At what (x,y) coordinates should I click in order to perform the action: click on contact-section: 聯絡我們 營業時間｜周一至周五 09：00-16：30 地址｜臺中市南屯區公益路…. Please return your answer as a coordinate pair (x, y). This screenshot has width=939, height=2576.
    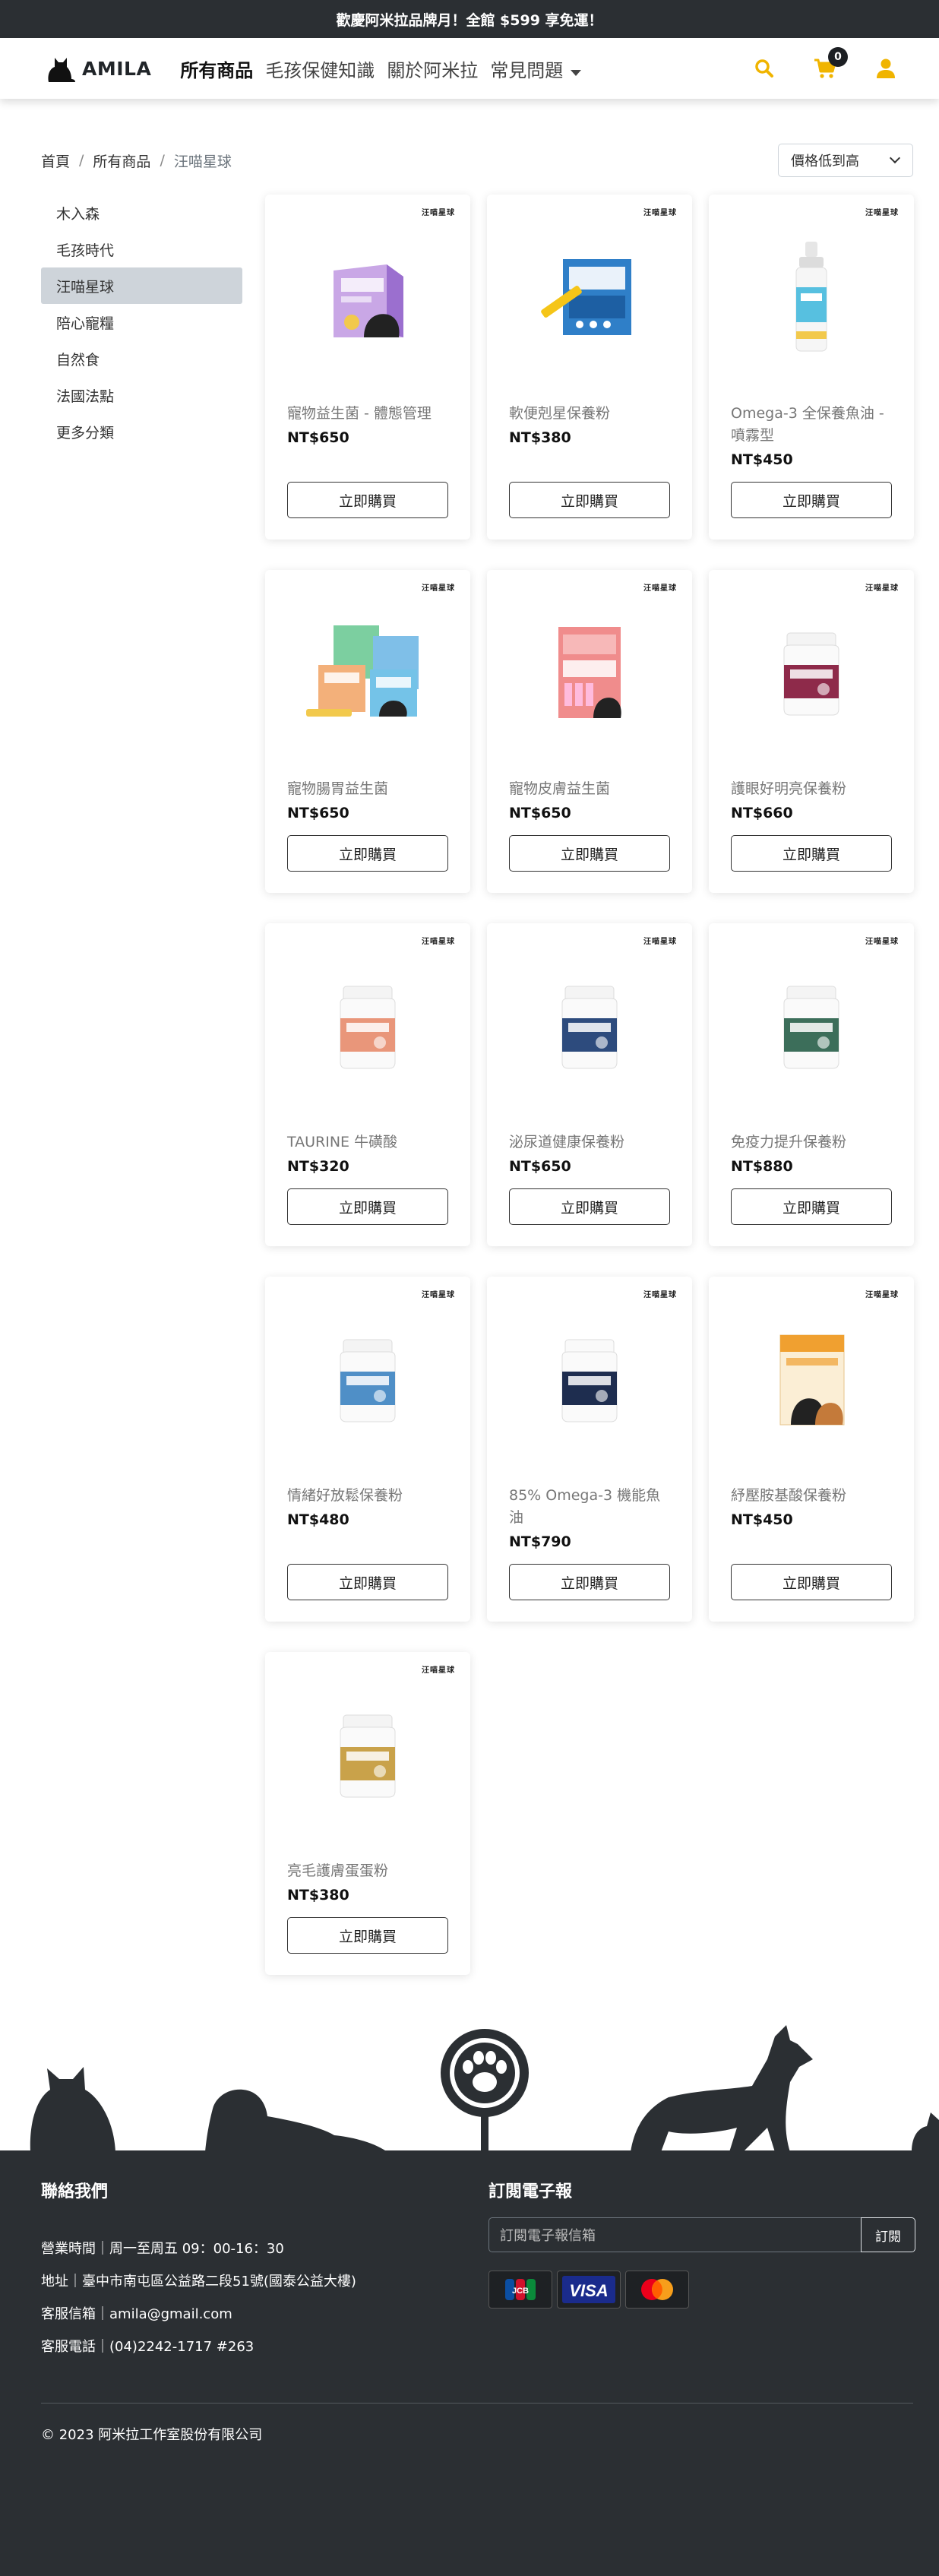
    Looking at the image, I should click on (198, 2270).